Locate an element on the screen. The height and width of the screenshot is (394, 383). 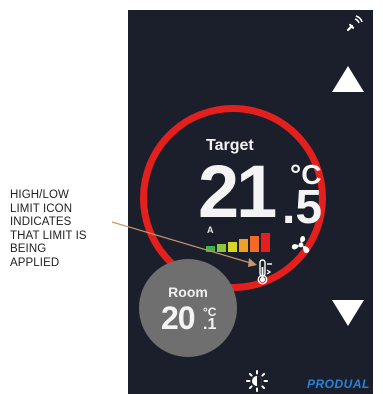
annotation-line: THAT LIMIT IS is located at coordinates (48, 235).